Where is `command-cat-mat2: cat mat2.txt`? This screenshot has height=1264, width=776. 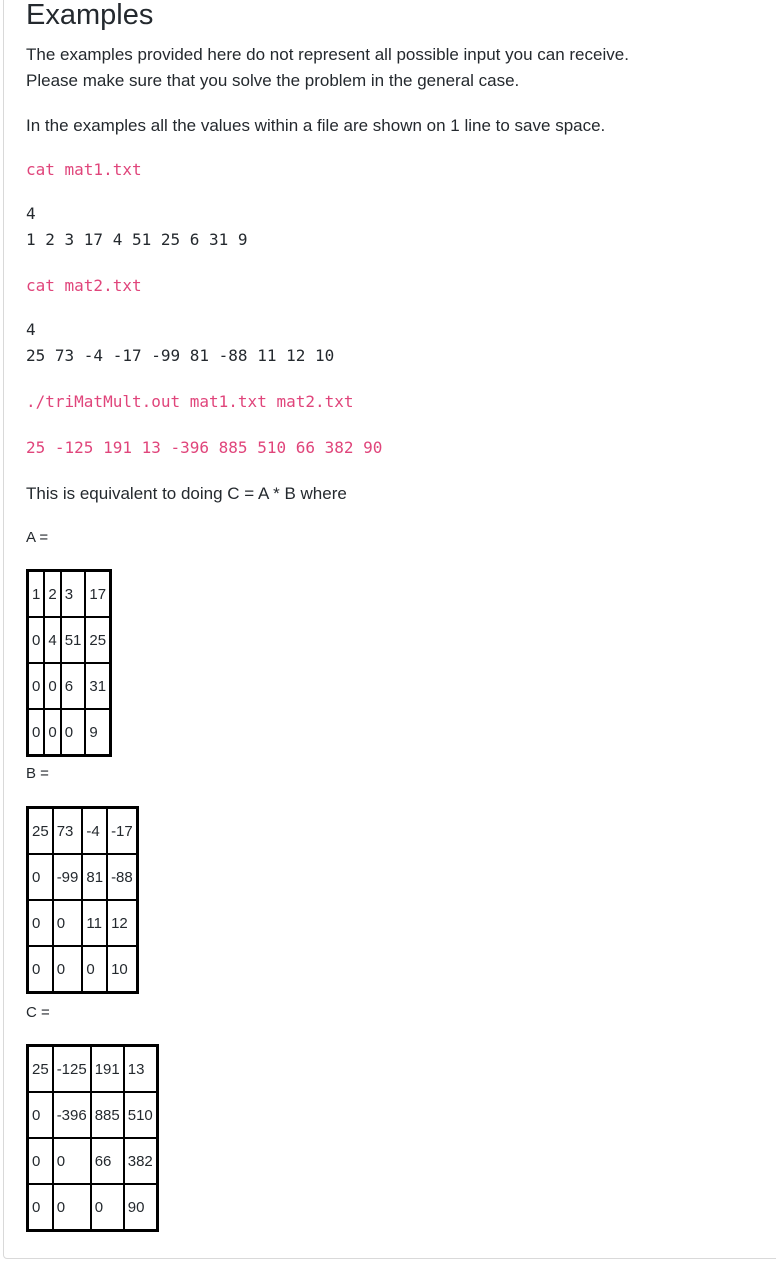 command-cat-mat2: cat mat2.txt is located at coordinates (84, 285).